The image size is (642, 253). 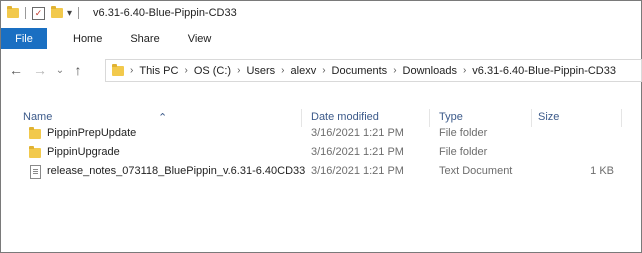 What do you see at coordinates (92, 133) in the screenshot?
I see `file-name: PippinPrepUpdate` at bounding box center [92, 133].